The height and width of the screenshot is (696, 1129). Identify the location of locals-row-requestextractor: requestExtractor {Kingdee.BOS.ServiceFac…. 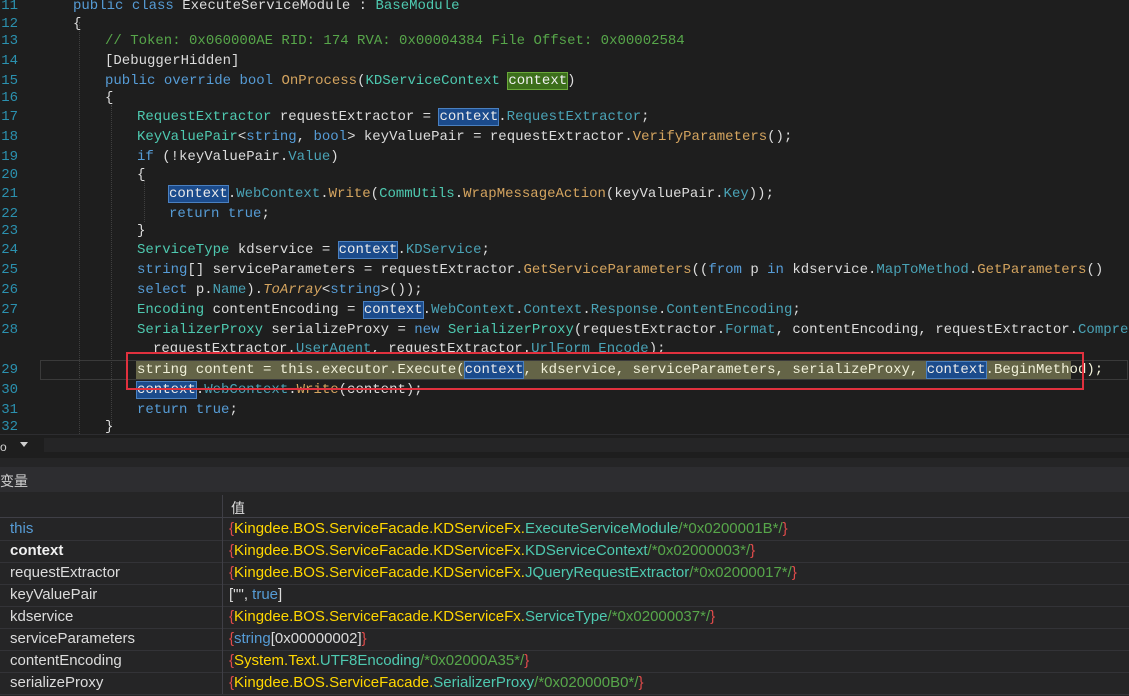
(564, 573).